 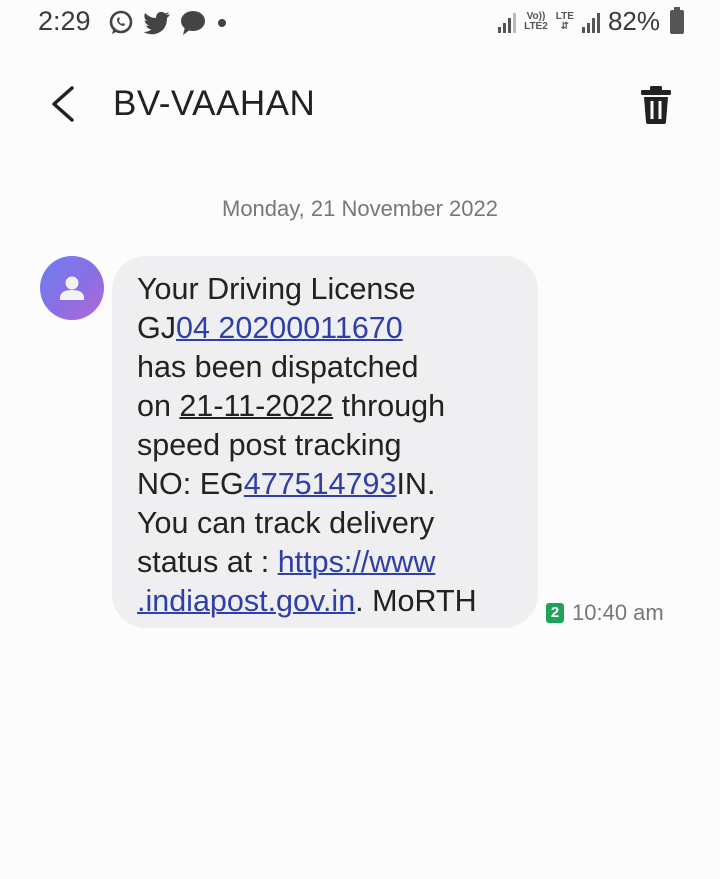 What do you see at coordinates (246, 601) in the screenshot?
I see `url-link: .indiapost.gov.in` at bounding box center [246, 601].